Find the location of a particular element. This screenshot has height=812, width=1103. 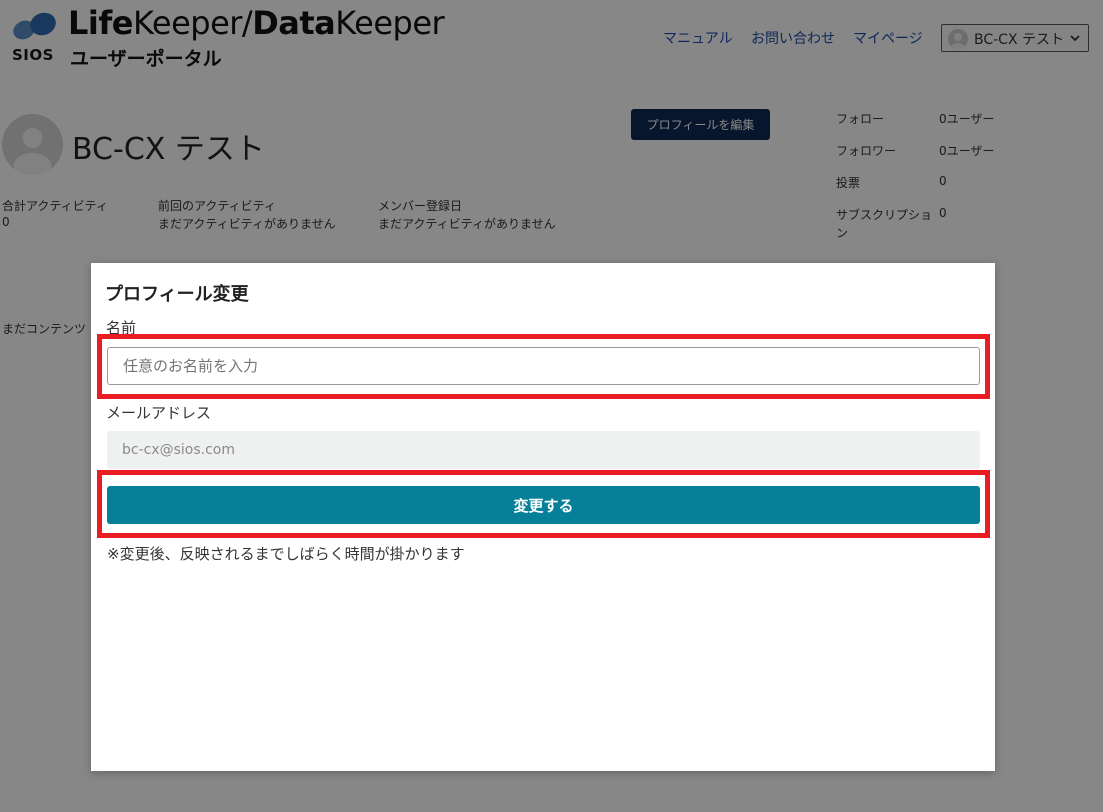

email-field-label: メールアドレス is located at coordinates (159, 413).